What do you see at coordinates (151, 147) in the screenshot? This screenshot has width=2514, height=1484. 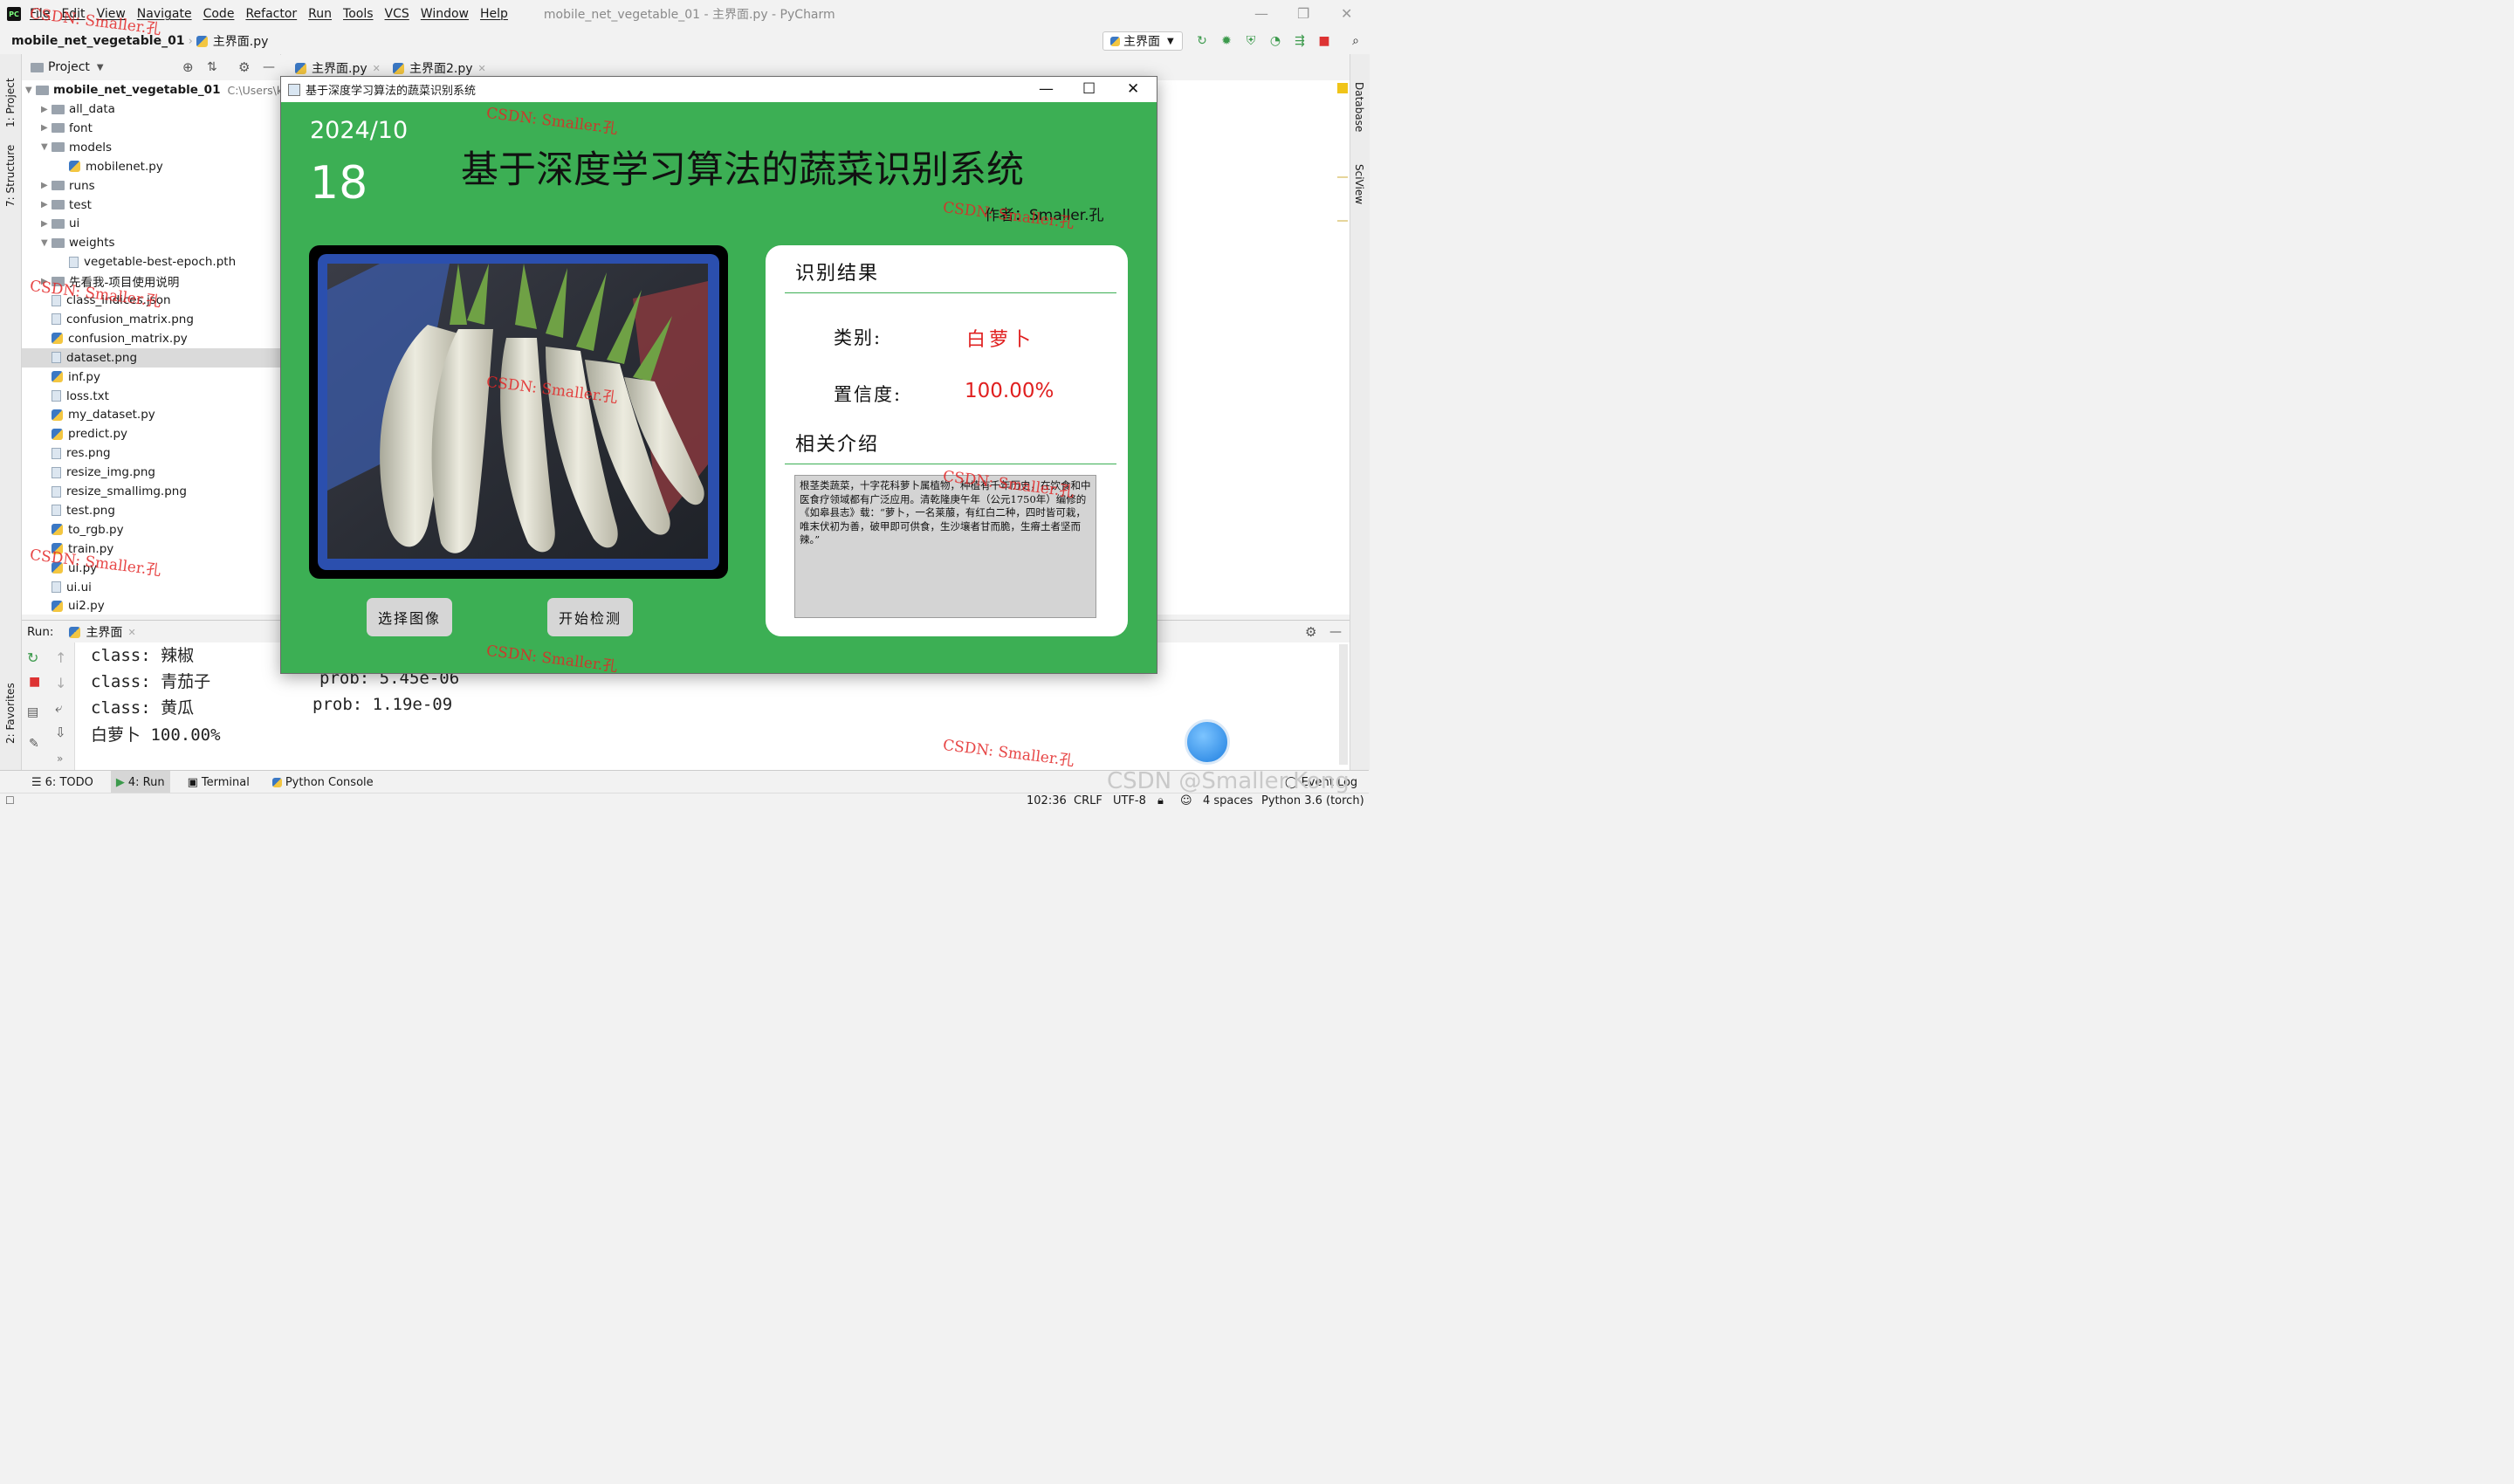 I see `tree-item: ▼ models` at bounding box center [151, 147].